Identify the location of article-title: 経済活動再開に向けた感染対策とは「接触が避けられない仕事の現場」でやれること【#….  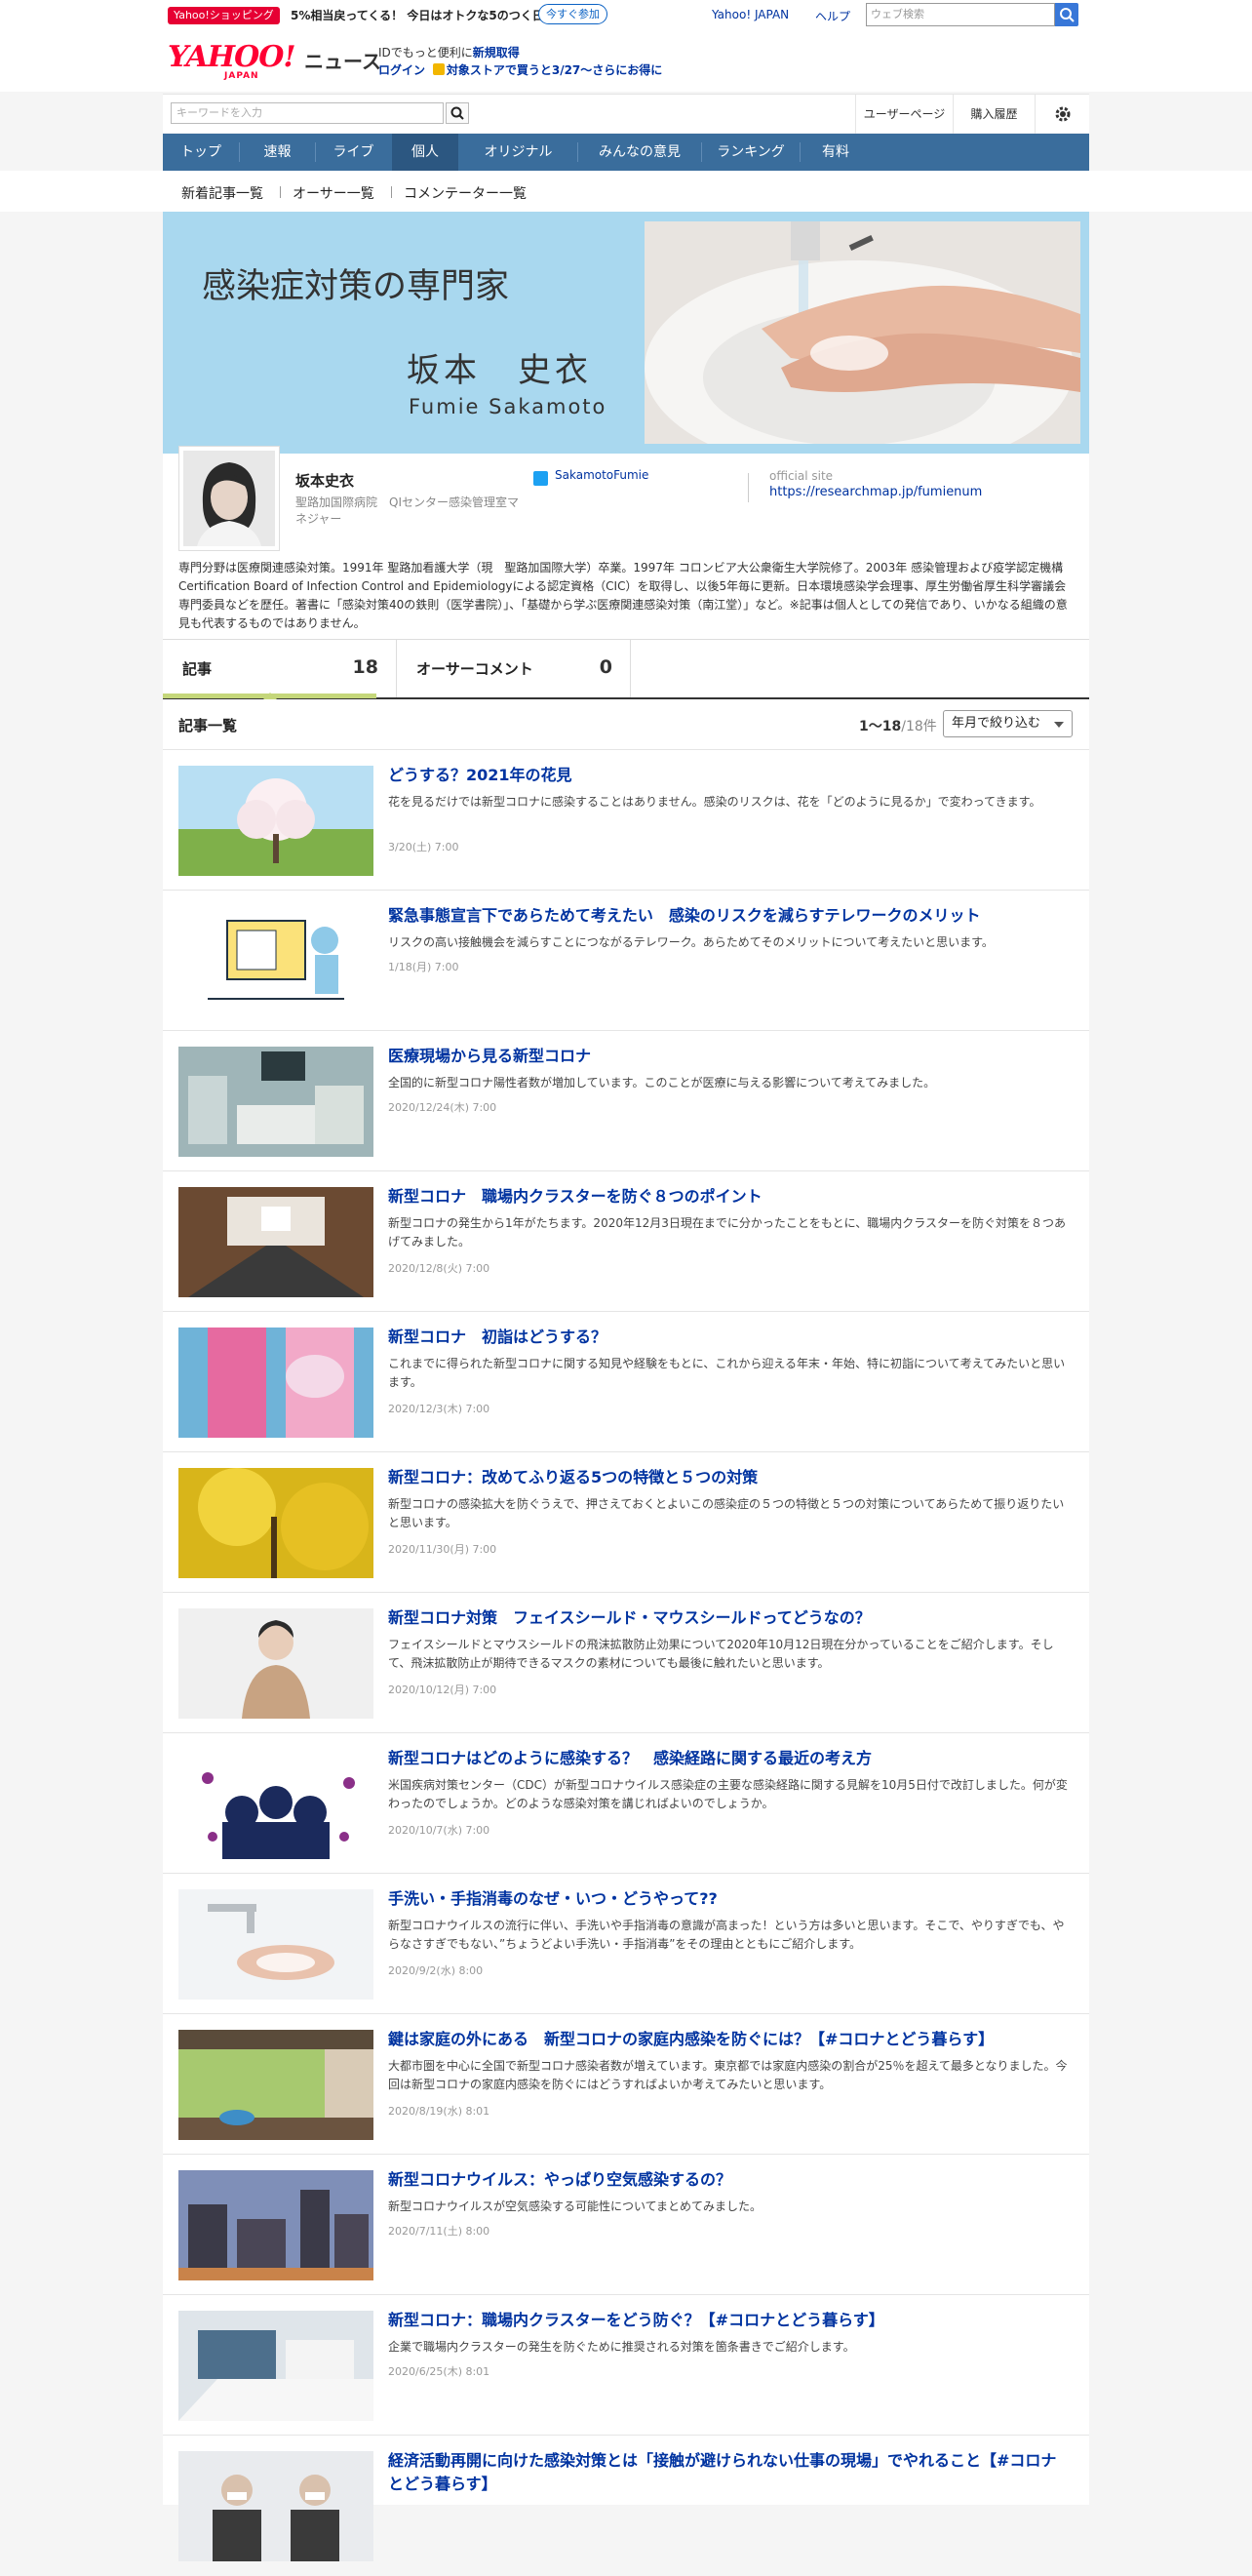
(730, 2472).